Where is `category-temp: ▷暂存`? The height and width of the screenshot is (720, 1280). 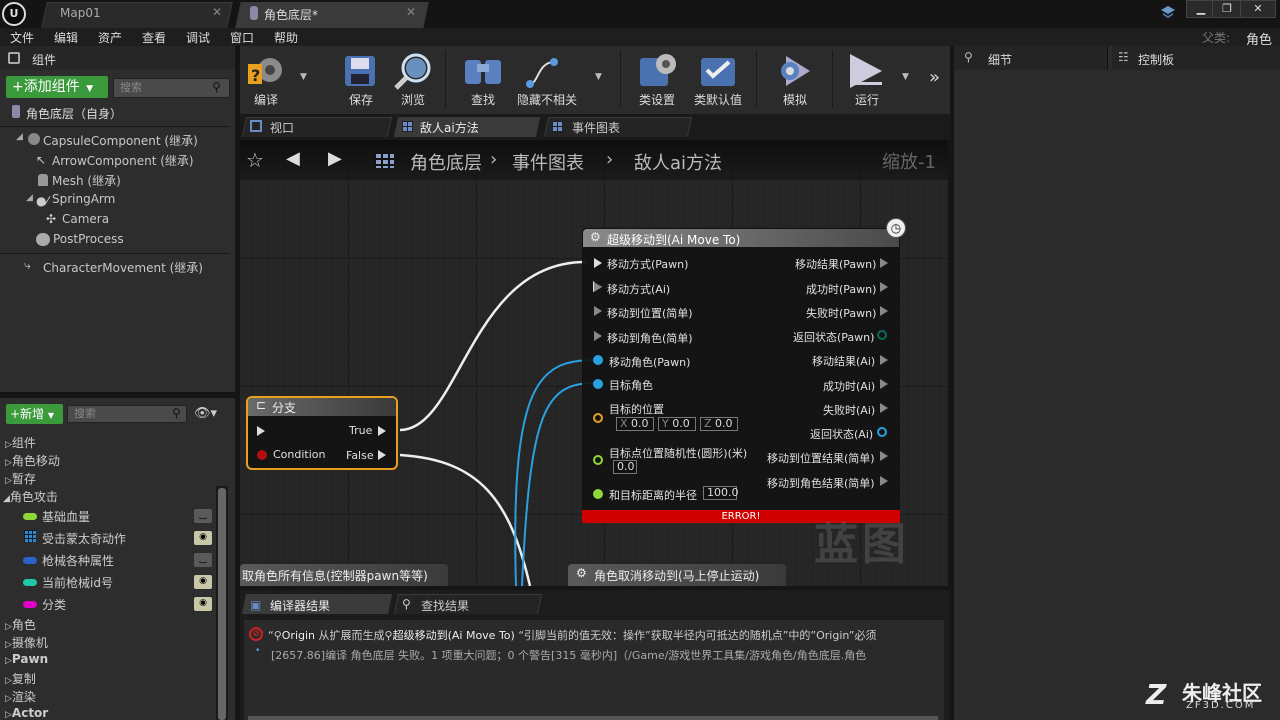
category-temp: ▷暂存 is located at coordinates (20, 478).